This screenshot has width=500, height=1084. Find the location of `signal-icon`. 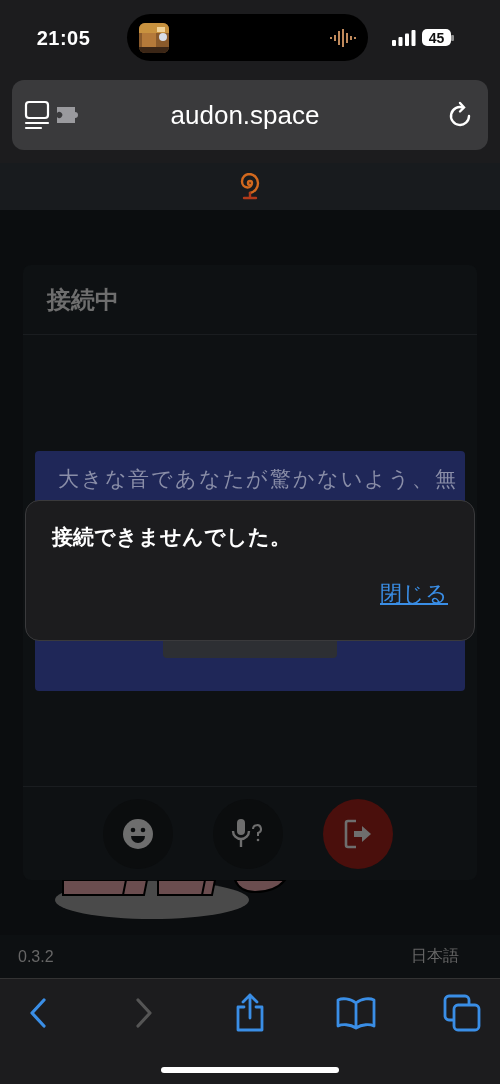

signal-icon is located at coordinates (404, 37).